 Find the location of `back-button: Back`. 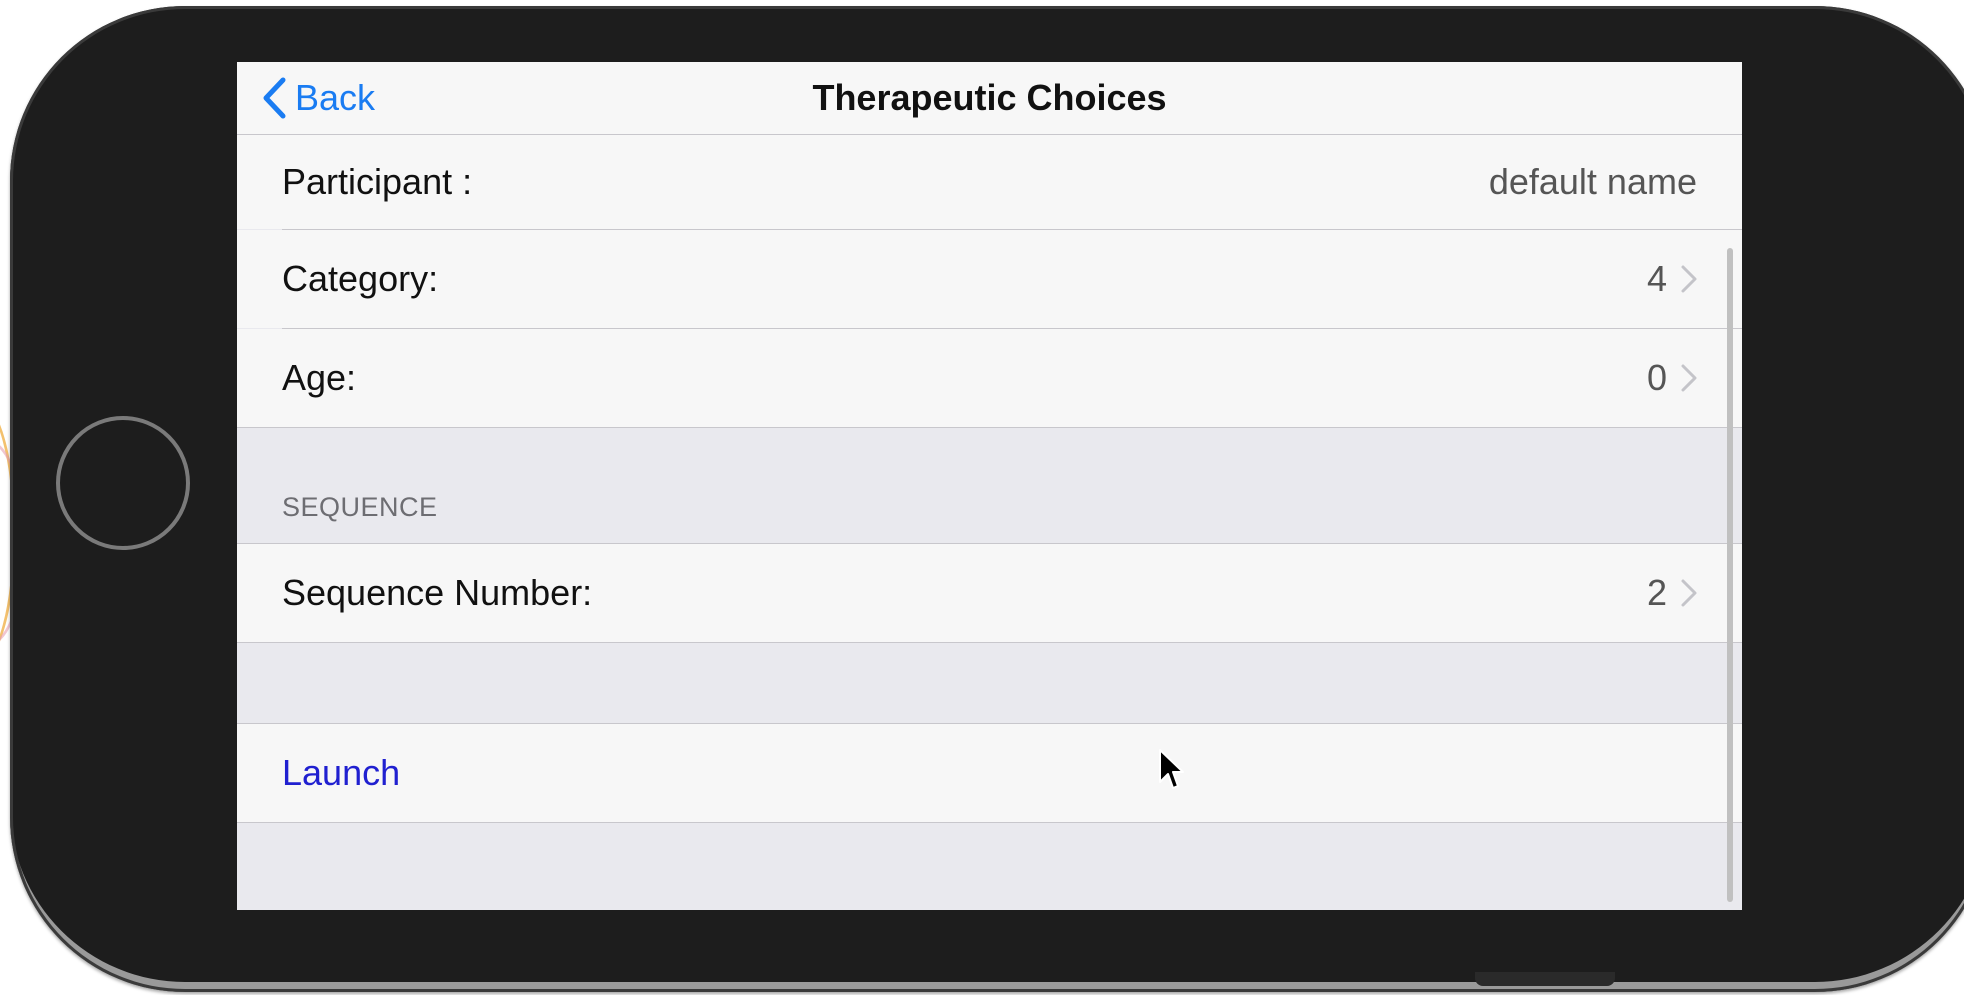

back-button: Back is located at coordinates (318, 98).